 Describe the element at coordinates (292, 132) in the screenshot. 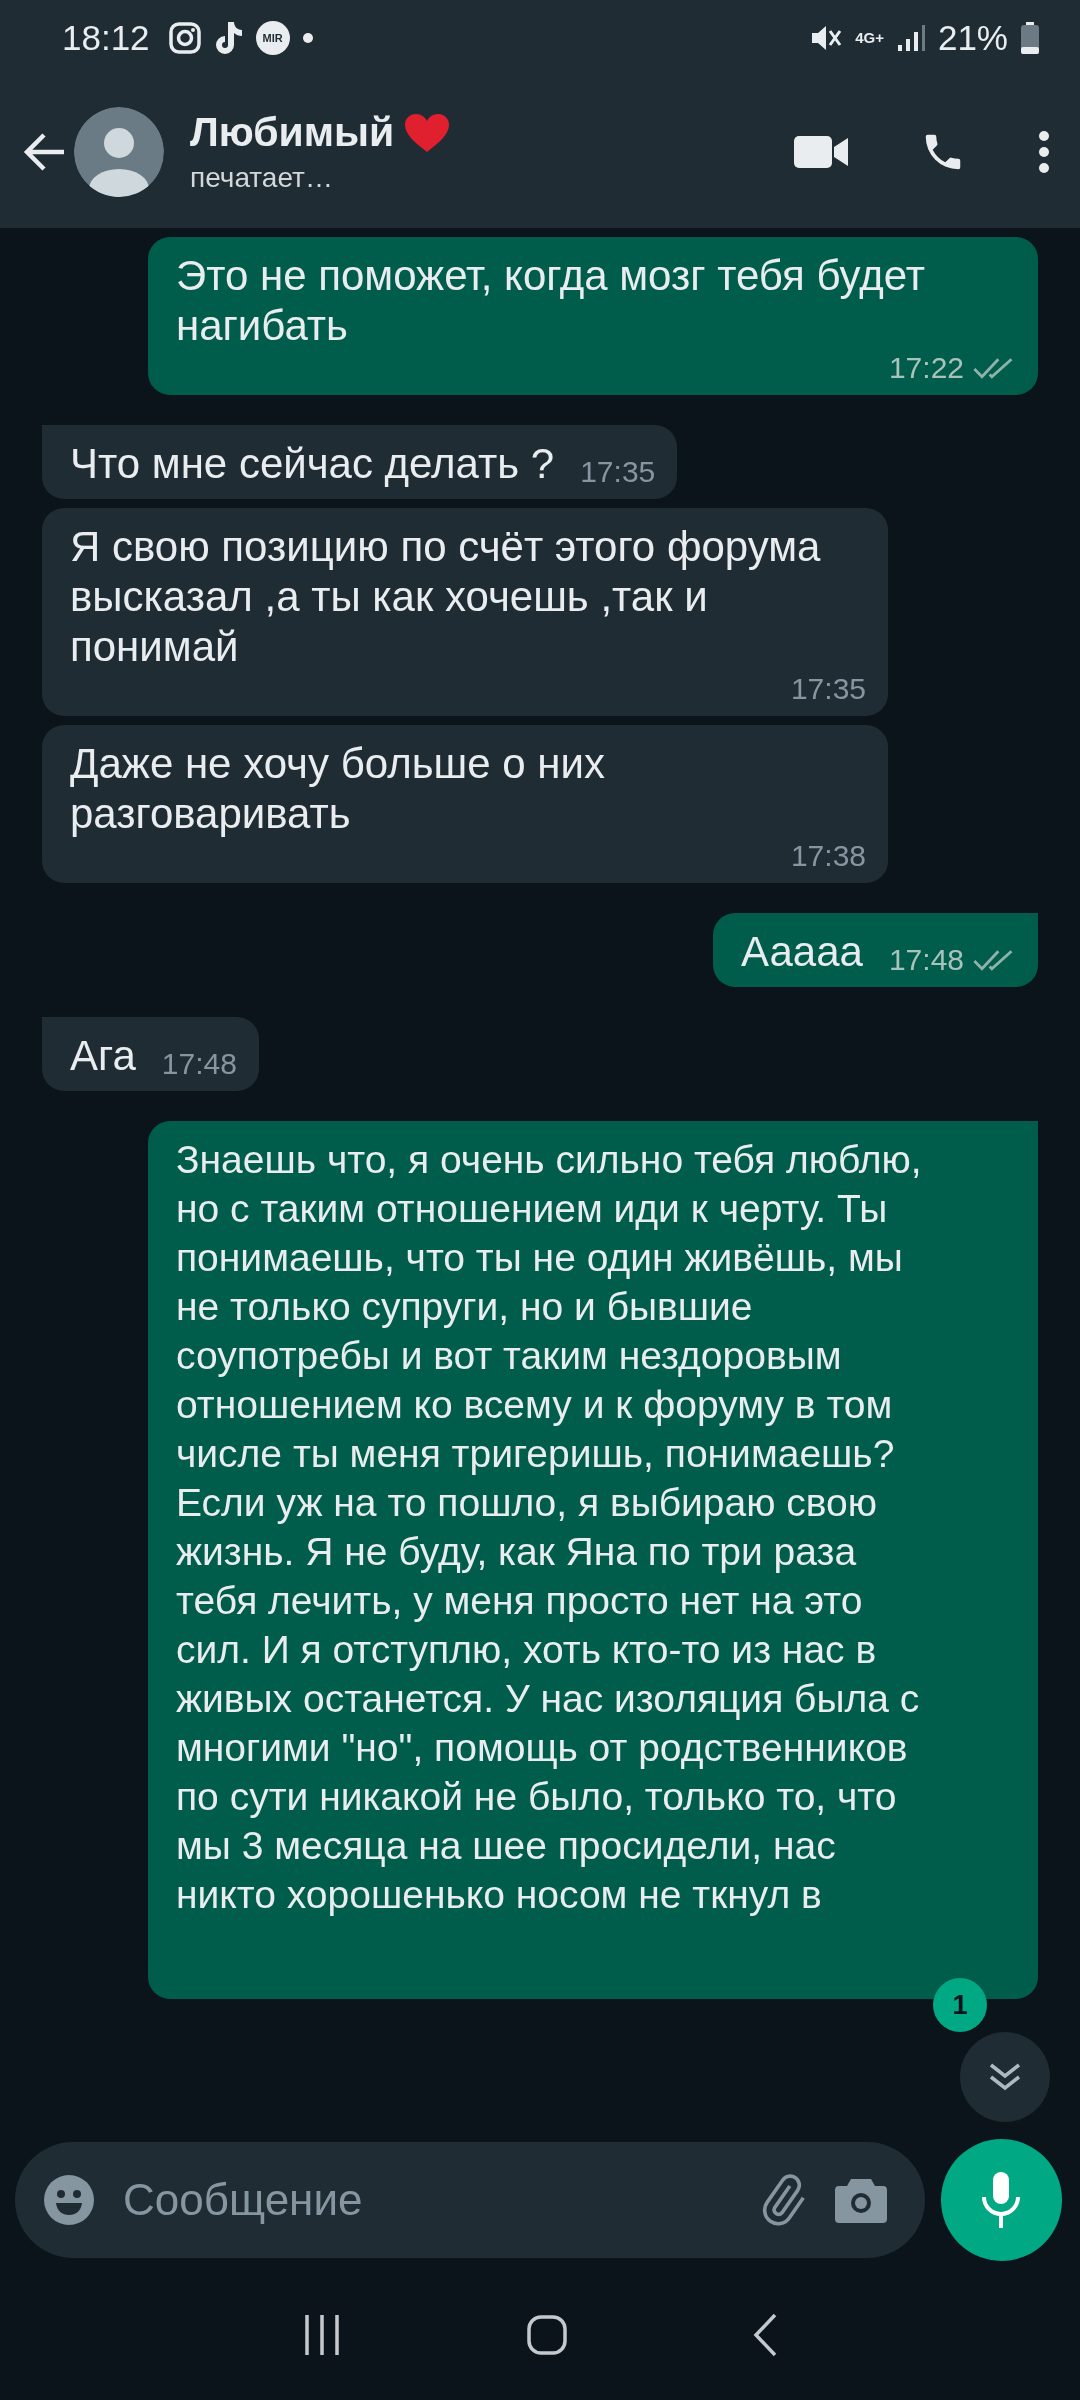

I see `contact-name: Любимый` at that location.